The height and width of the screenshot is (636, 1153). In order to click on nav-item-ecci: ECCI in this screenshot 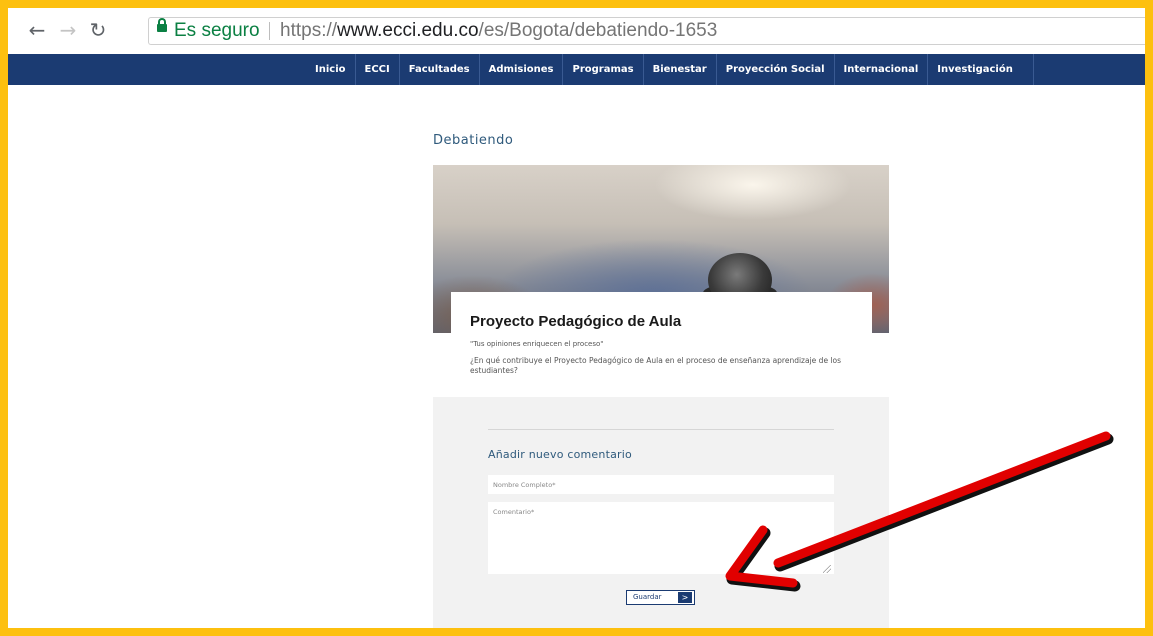, I will do `click(378, 69)`.